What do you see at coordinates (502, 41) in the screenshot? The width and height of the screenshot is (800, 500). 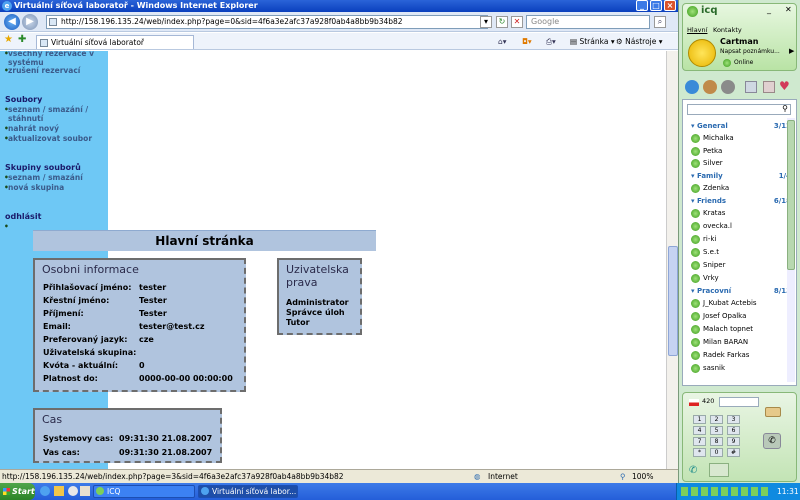 I see `home-icon: ⌂▾` at bounding box center [502, 41].